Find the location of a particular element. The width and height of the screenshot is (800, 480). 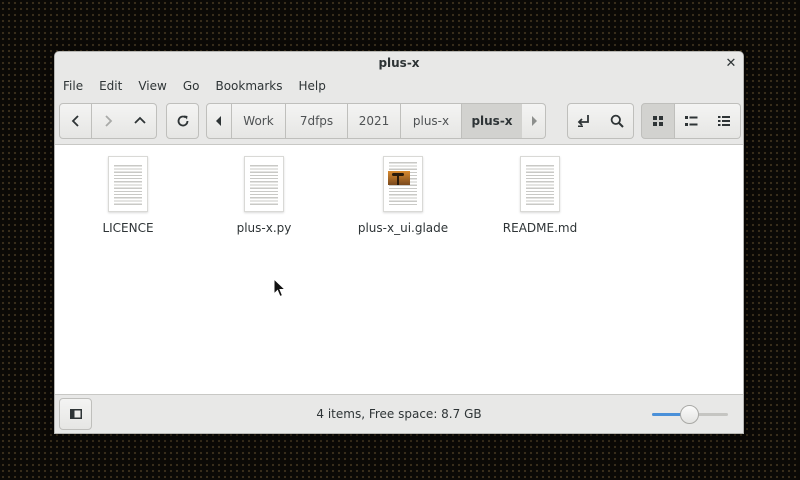

zoom-slider is located at coordinates (690, 414).